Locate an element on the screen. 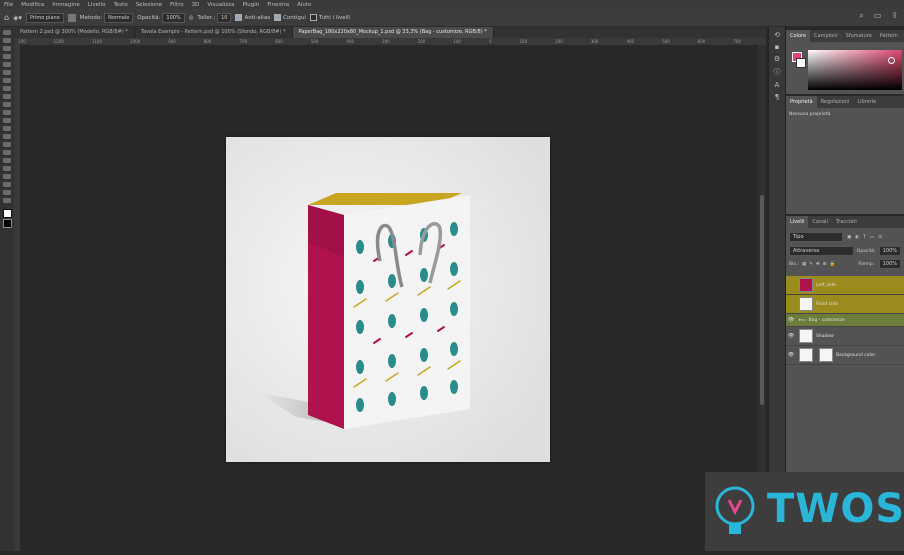 The width and height of the screenshot is (904, 555). bucket-tool-sidebar-icon is located at coordinates (7, 128).